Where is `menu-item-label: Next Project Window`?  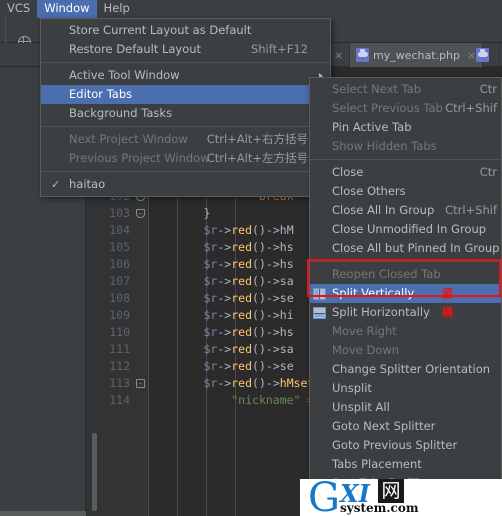 menu-item-label: Next Project Window is located at coordinates (128, 139).